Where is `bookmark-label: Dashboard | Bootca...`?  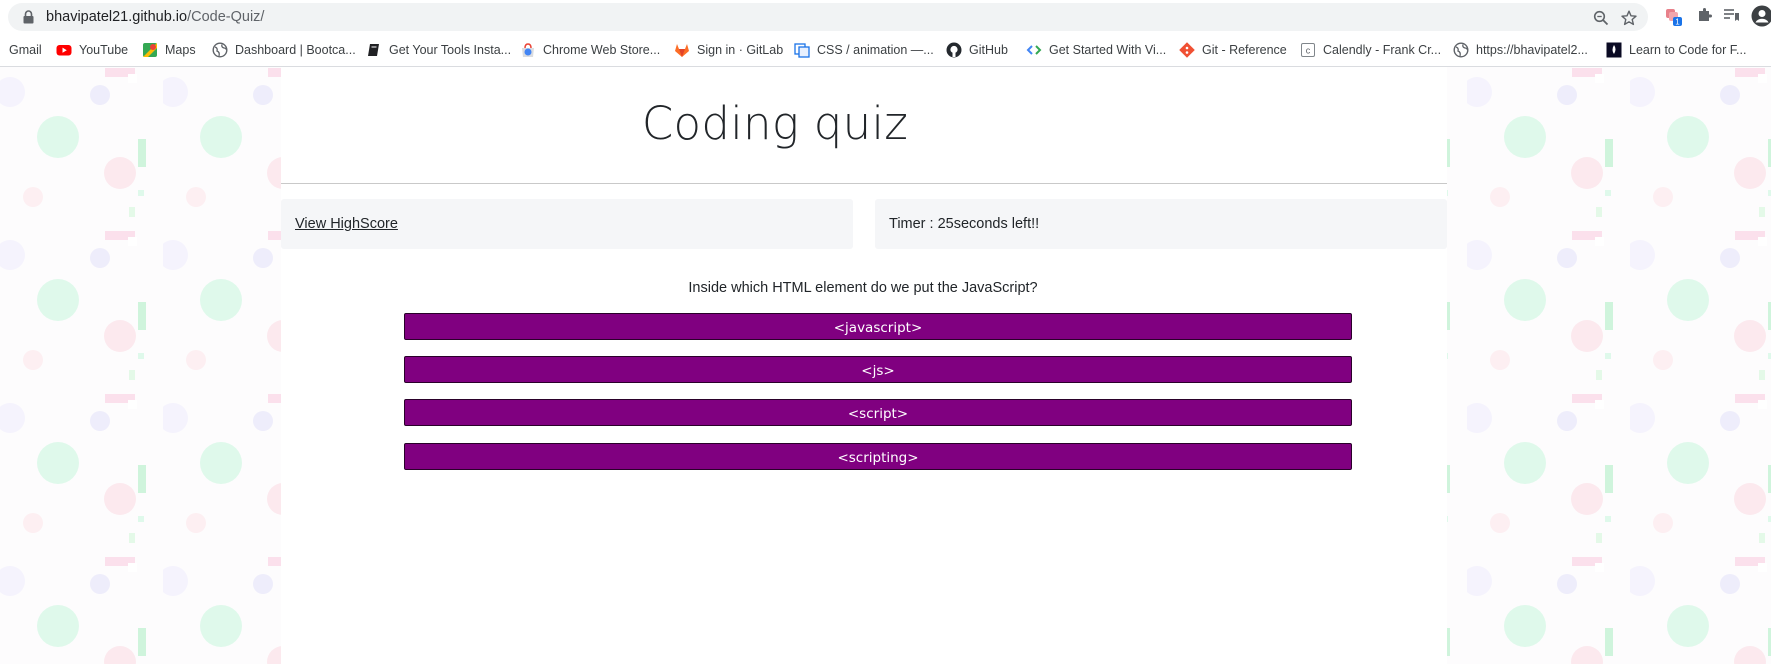
bookmark-label: Dashboard | Bootca... is located at coordinates (295, 50).